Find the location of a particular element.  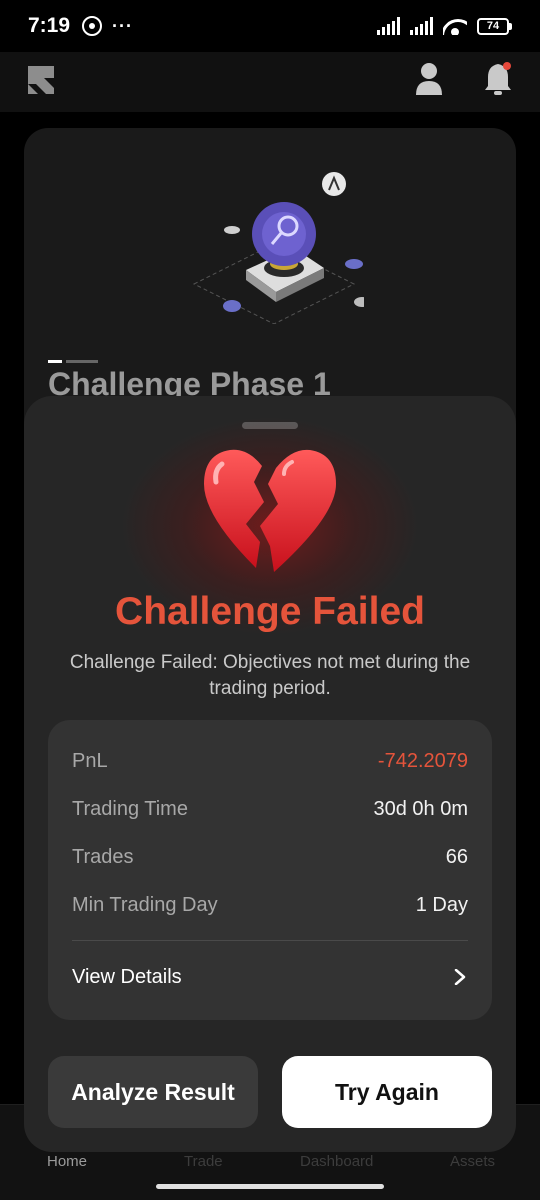

notification-dot is located at coordinates (507, 66).